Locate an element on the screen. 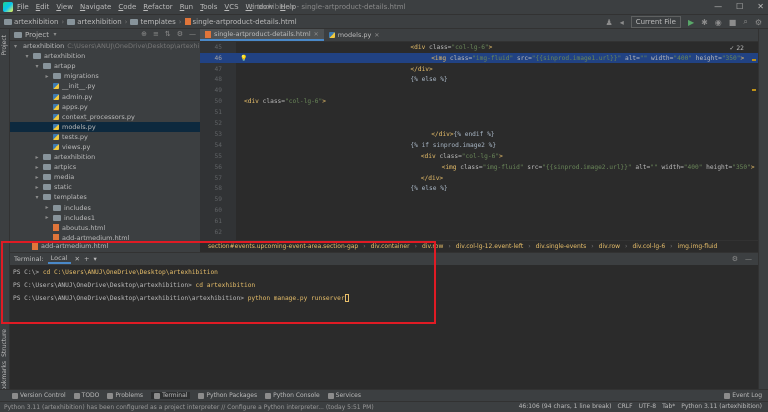 The image size is (768, 412). tree-row: ▾ artexhibition is located at coordinates (105, 56).